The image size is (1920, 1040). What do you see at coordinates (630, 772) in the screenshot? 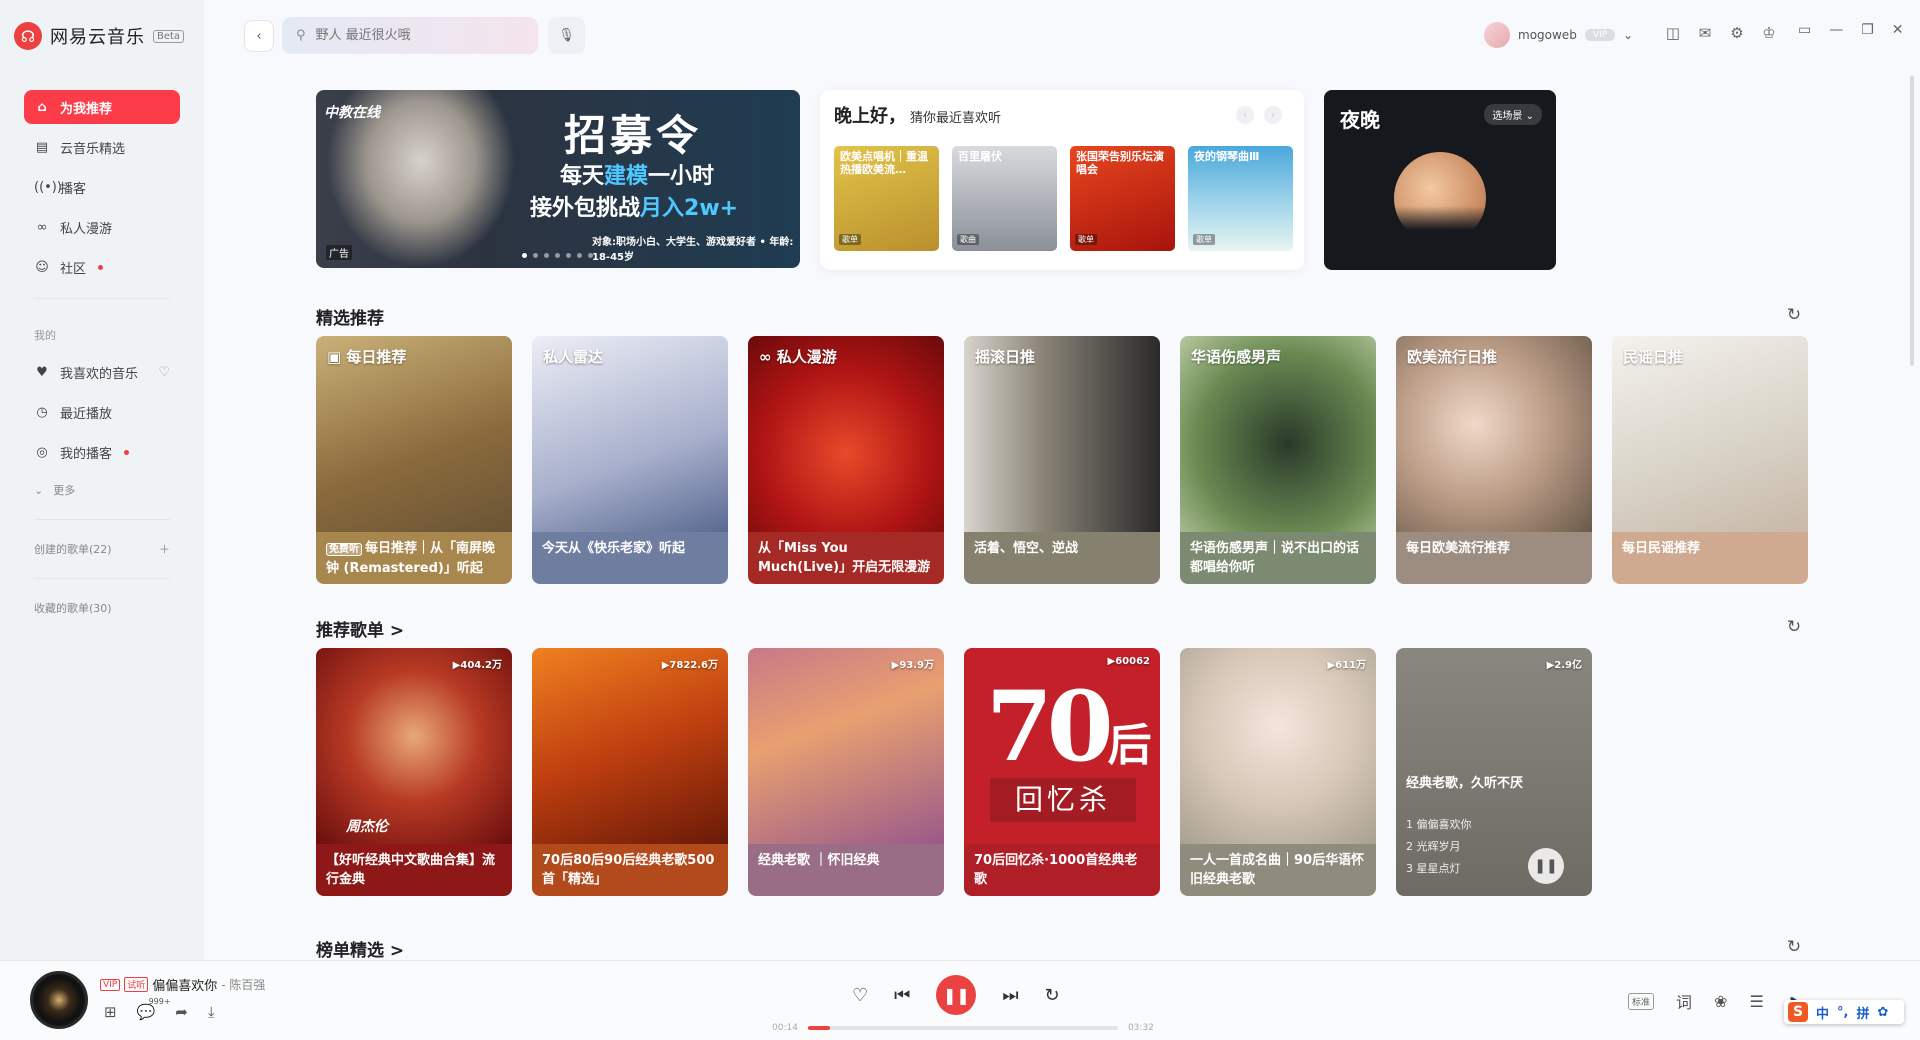
I see `playlist-card: ▶7822.6万 70后80后90后经典老歌500首「精选」` at bounding box center [630, 772].